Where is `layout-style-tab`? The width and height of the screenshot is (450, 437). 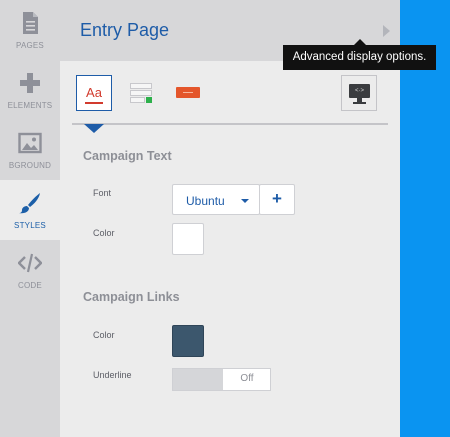
layout-style-tab is located at coordinates (142, 93).